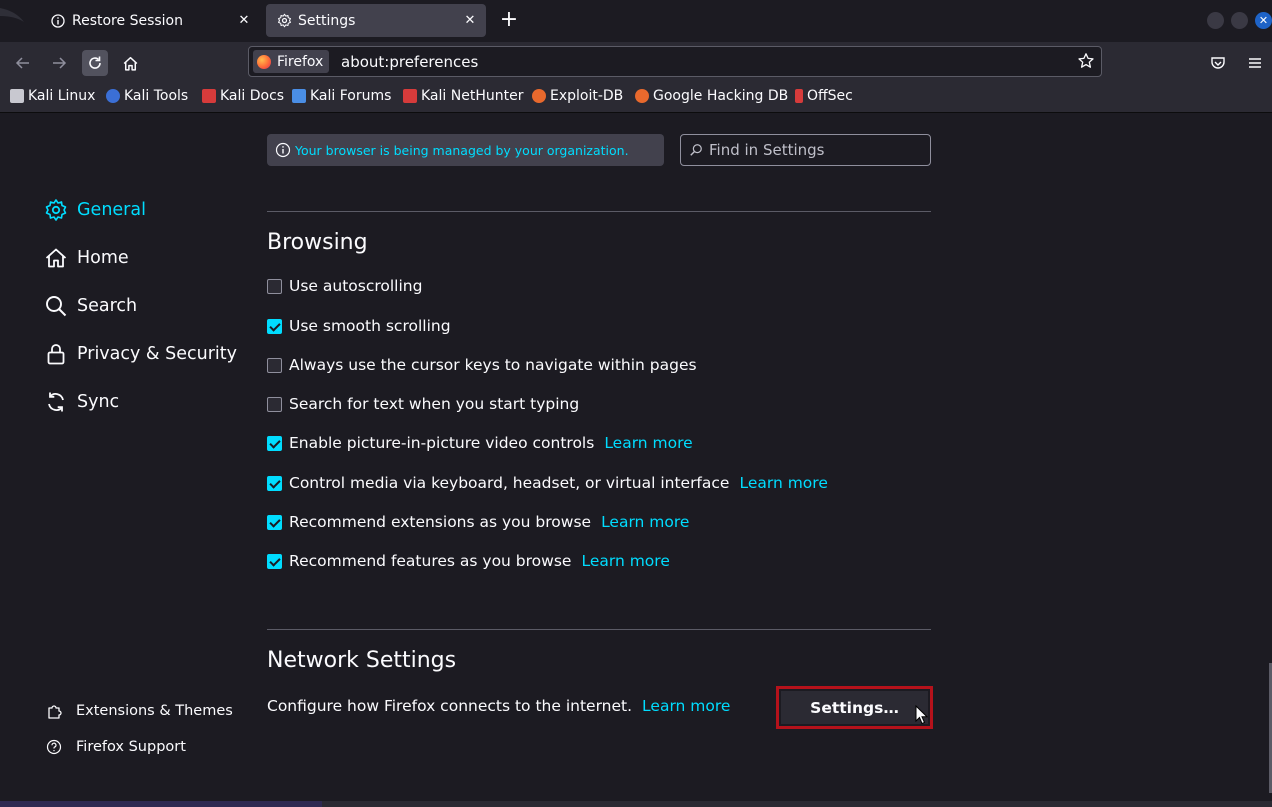 The width and height of the screenshot is (1272, 807). I want to click on kali-tools-icon, so click(113, 96).